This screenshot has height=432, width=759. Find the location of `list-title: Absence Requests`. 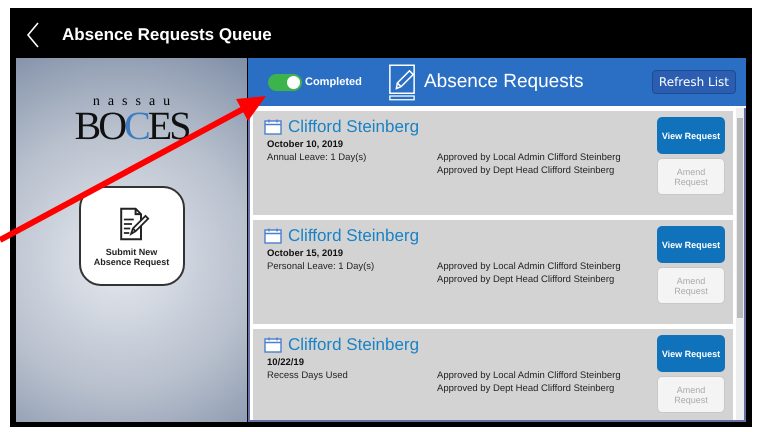

list-title: Absence Requests is located at coordinates (504, 82).